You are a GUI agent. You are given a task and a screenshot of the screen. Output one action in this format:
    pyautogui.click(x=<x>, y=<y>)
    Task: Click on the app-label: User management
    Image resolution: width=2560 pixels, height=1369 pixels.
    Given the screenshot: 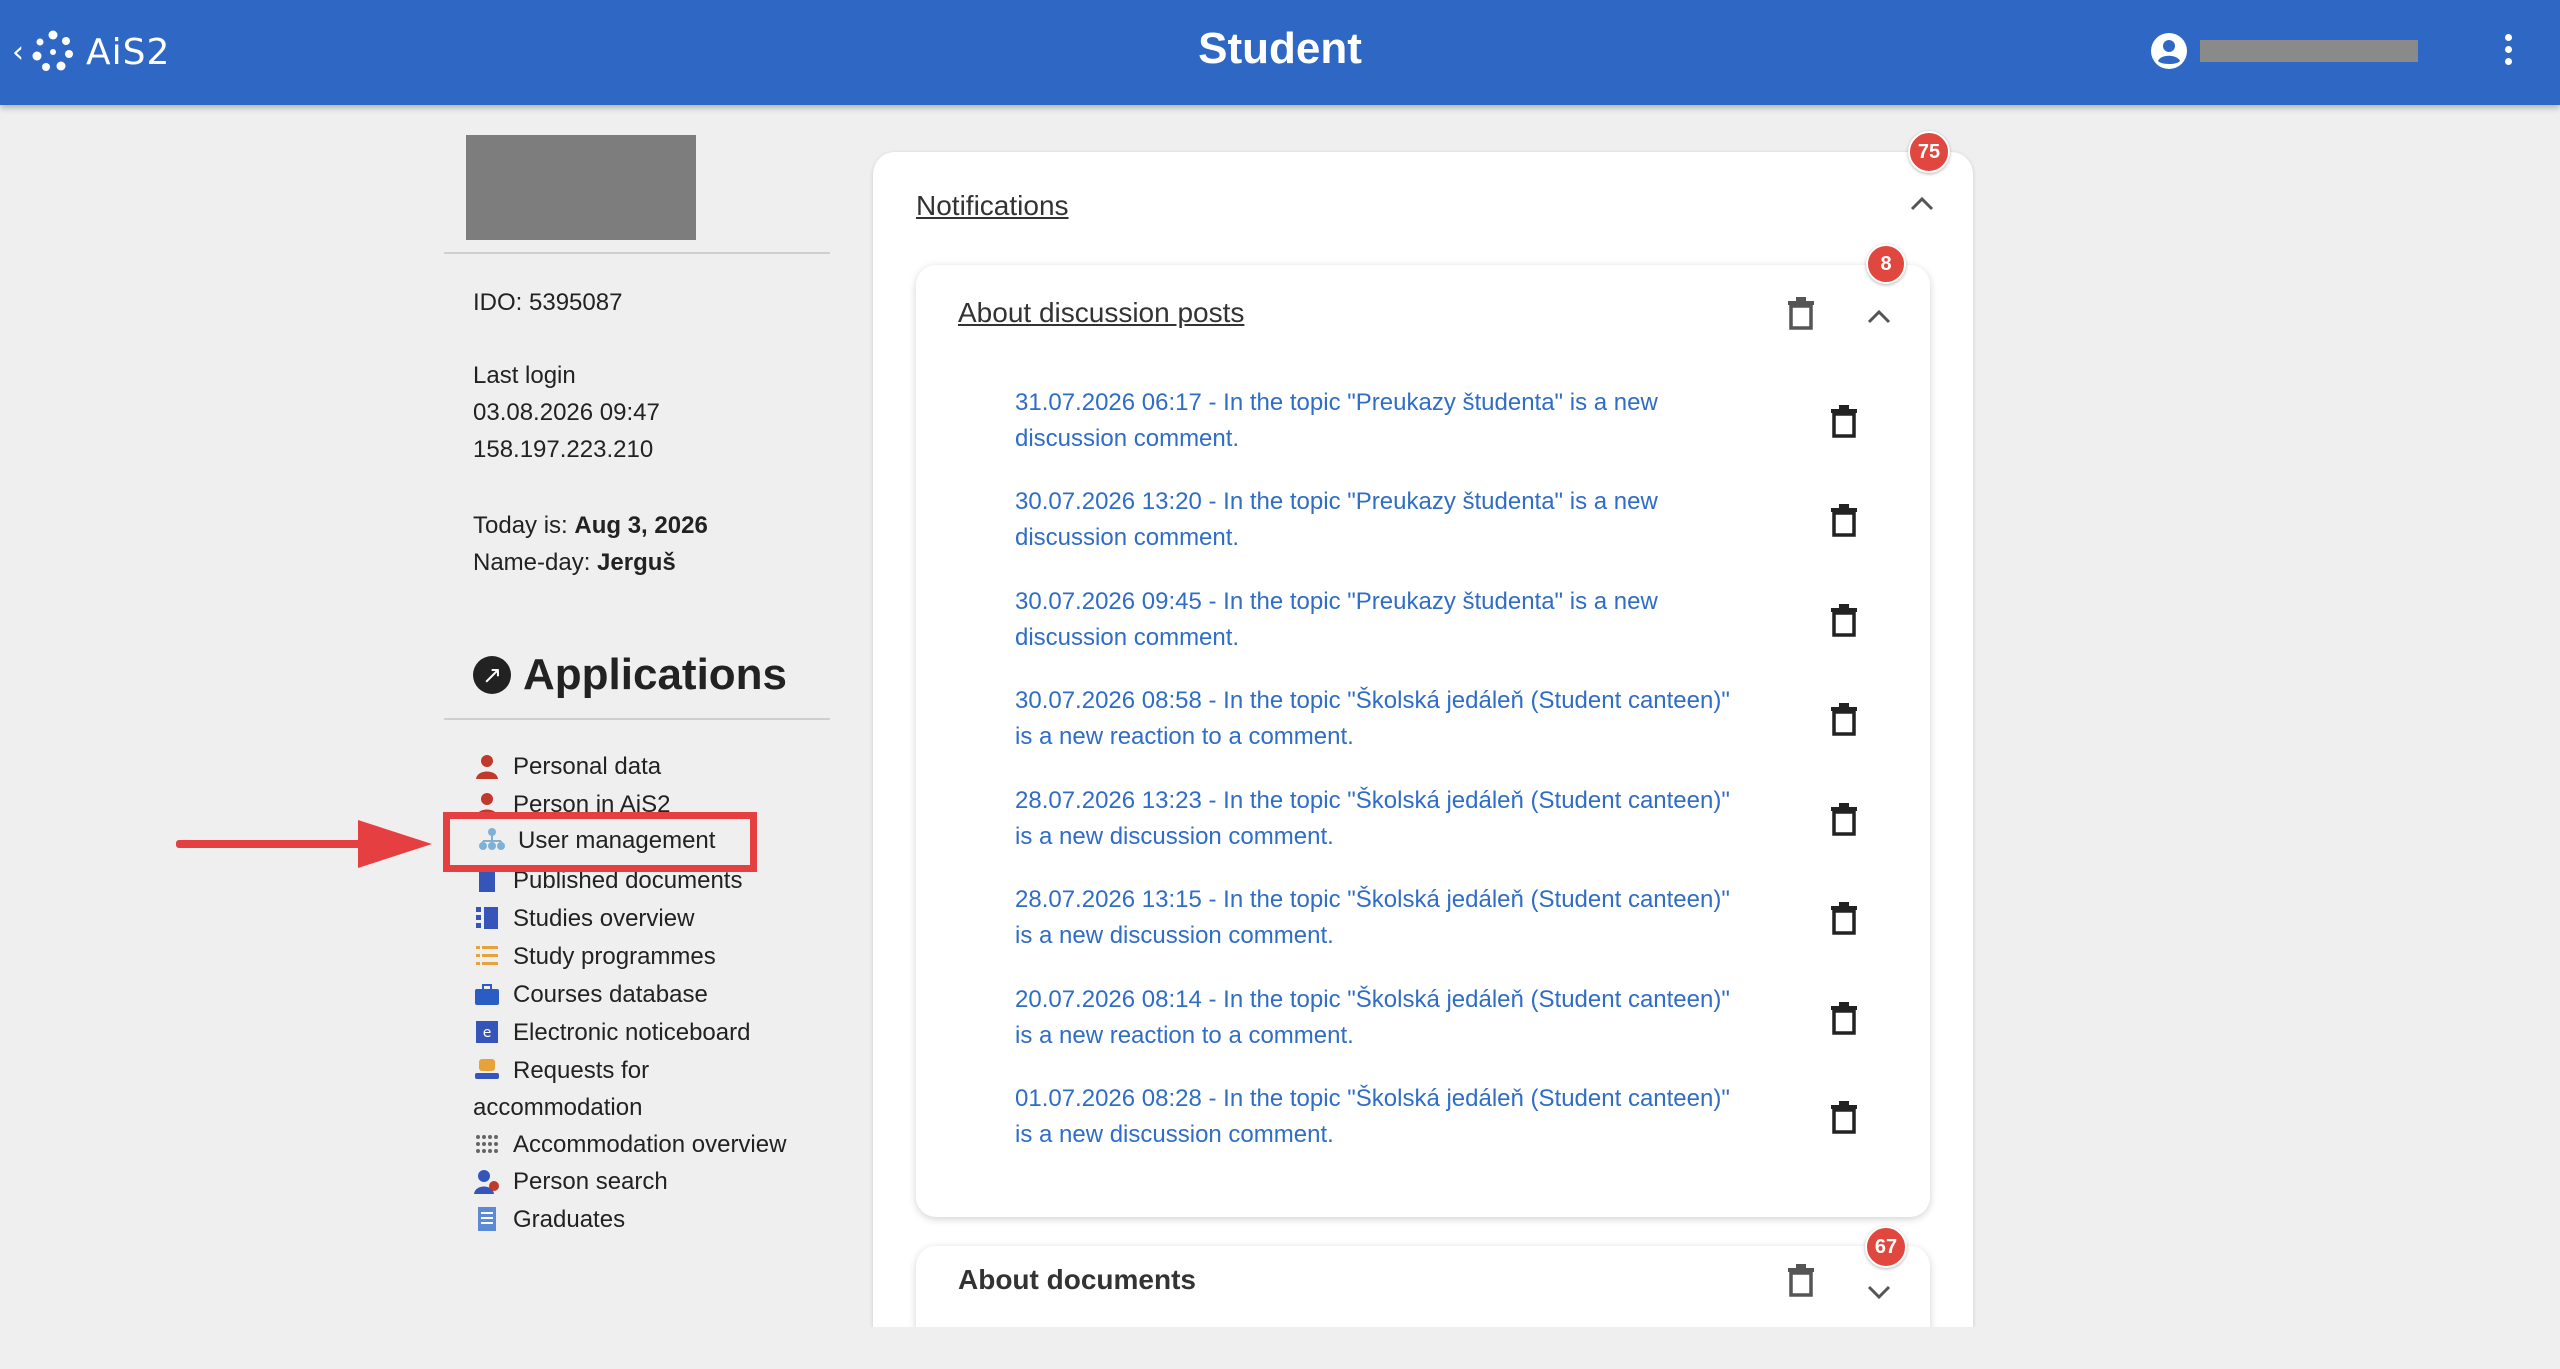 What is the action you would take?
    pyautogui.click(x=617, y=840)
    